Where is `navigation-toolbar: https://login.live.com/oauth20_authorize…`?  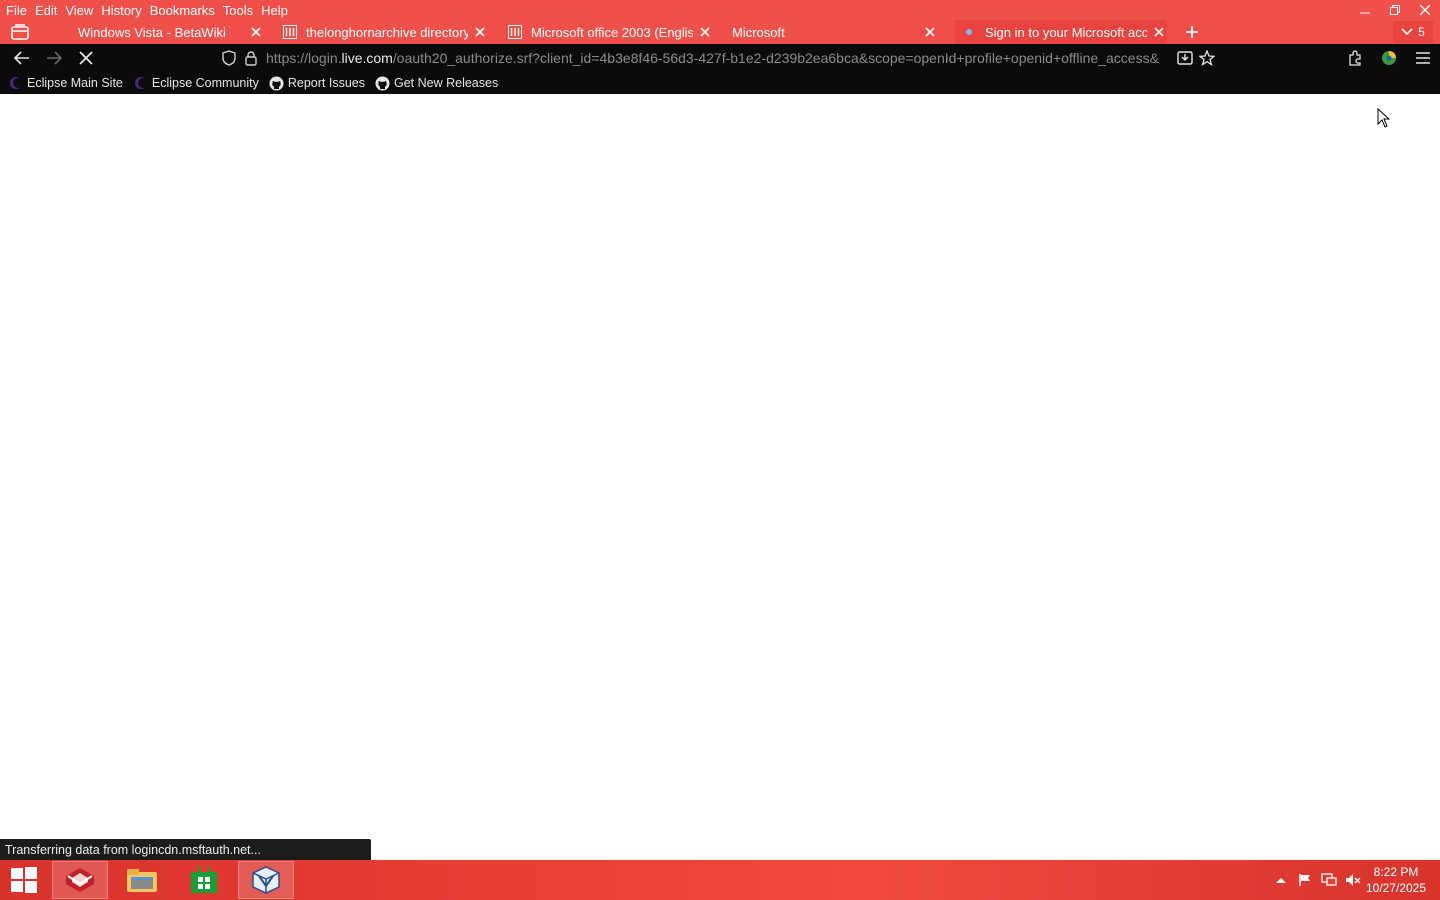 navigation-toolbar: https://login.live.com/oauth20_authorize… is located at coordinates (720, 58).